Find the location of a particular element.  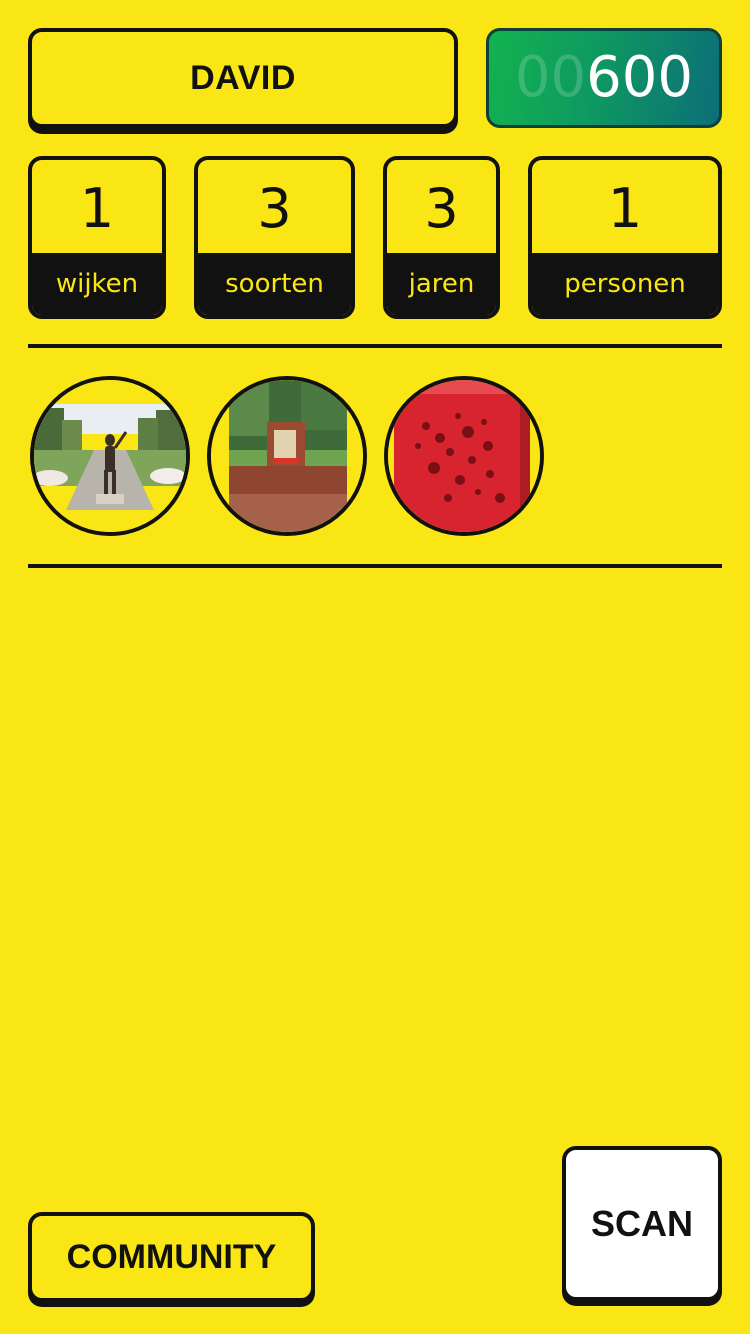

community-button: COMMUNITY is located at coordinates (171, 1257).